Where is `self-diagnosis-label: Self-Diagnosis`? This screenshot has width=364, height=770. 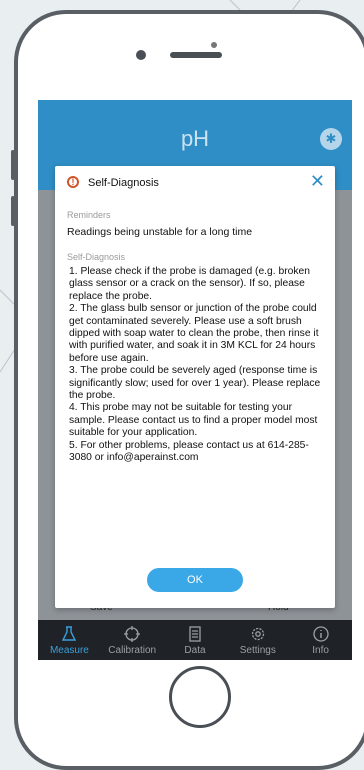
self-diagnosis-label: Self-Diagnosis is located at coordinates (96, 257).